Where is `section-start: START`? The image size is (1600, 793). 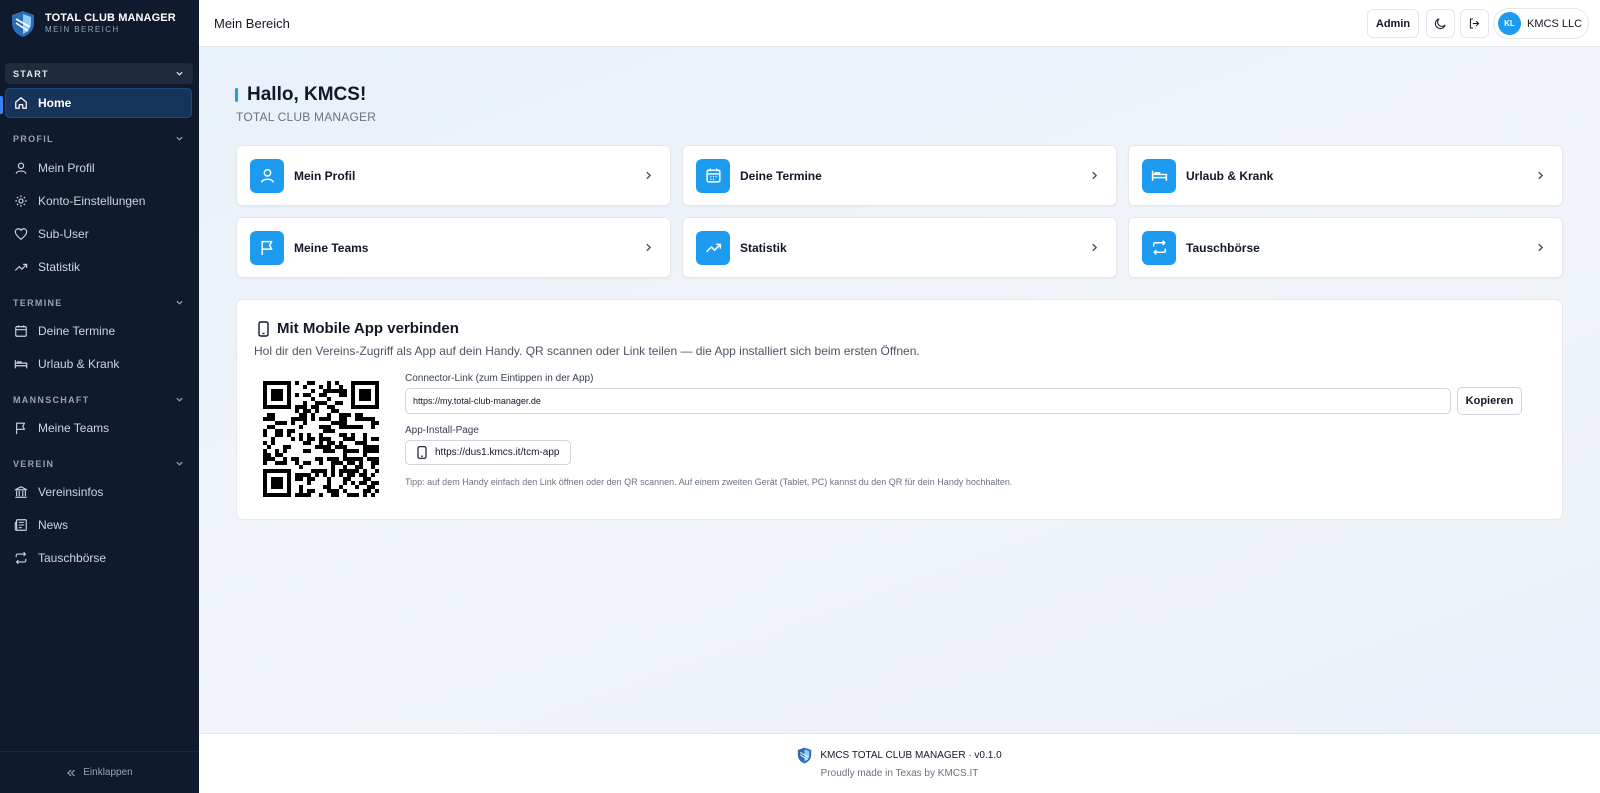
section-start: START is located at coordinates (99, 73).